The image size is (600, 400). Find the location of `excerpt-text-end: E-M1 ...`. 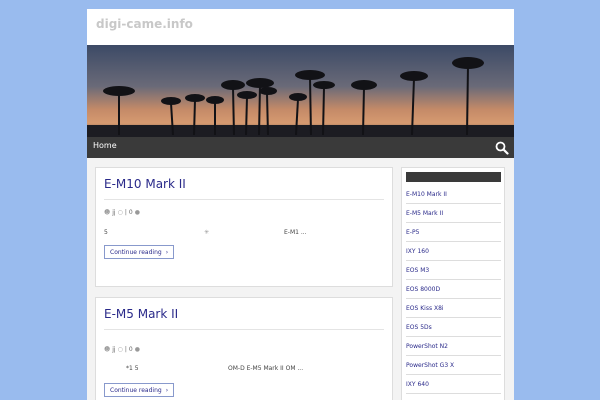

excerpt-text-end: E-M1 ... is located at coordinates (295, 232).